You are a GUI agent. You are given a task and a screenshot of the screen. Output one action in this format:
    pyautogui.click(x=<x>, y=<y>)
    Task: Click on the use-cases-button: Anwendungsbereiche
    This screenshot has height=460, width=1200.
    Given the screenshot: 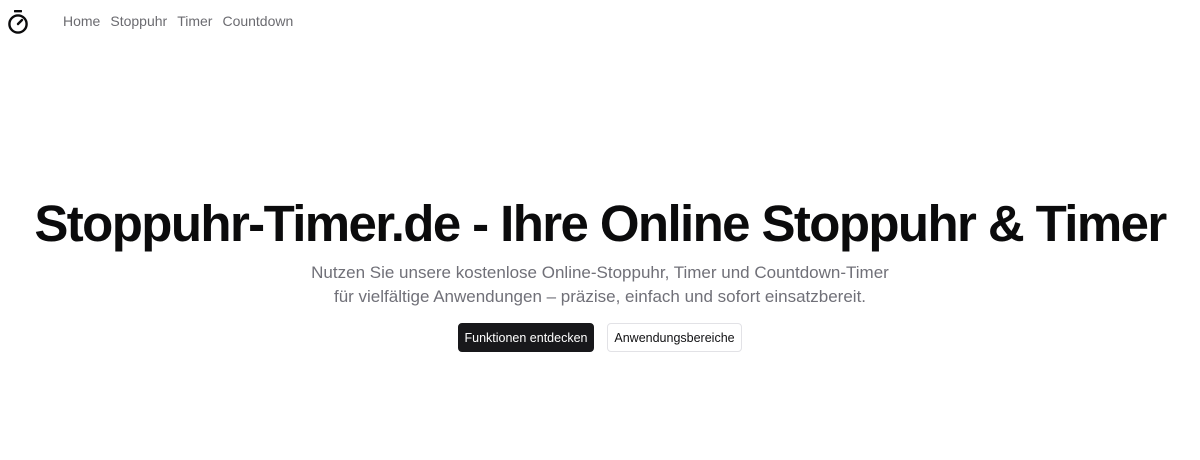 What is the action you would take?
    pyautogui.click(x=674, y=337)
    